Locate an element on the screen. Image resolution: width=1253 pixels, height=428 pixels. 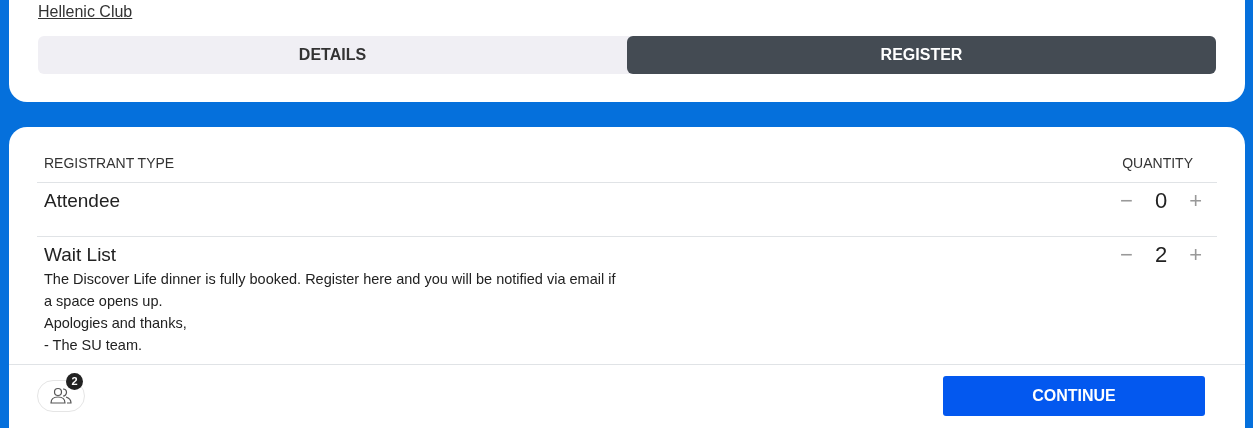
registrant-type-name: Attendee is located at coordinates (82, 201).